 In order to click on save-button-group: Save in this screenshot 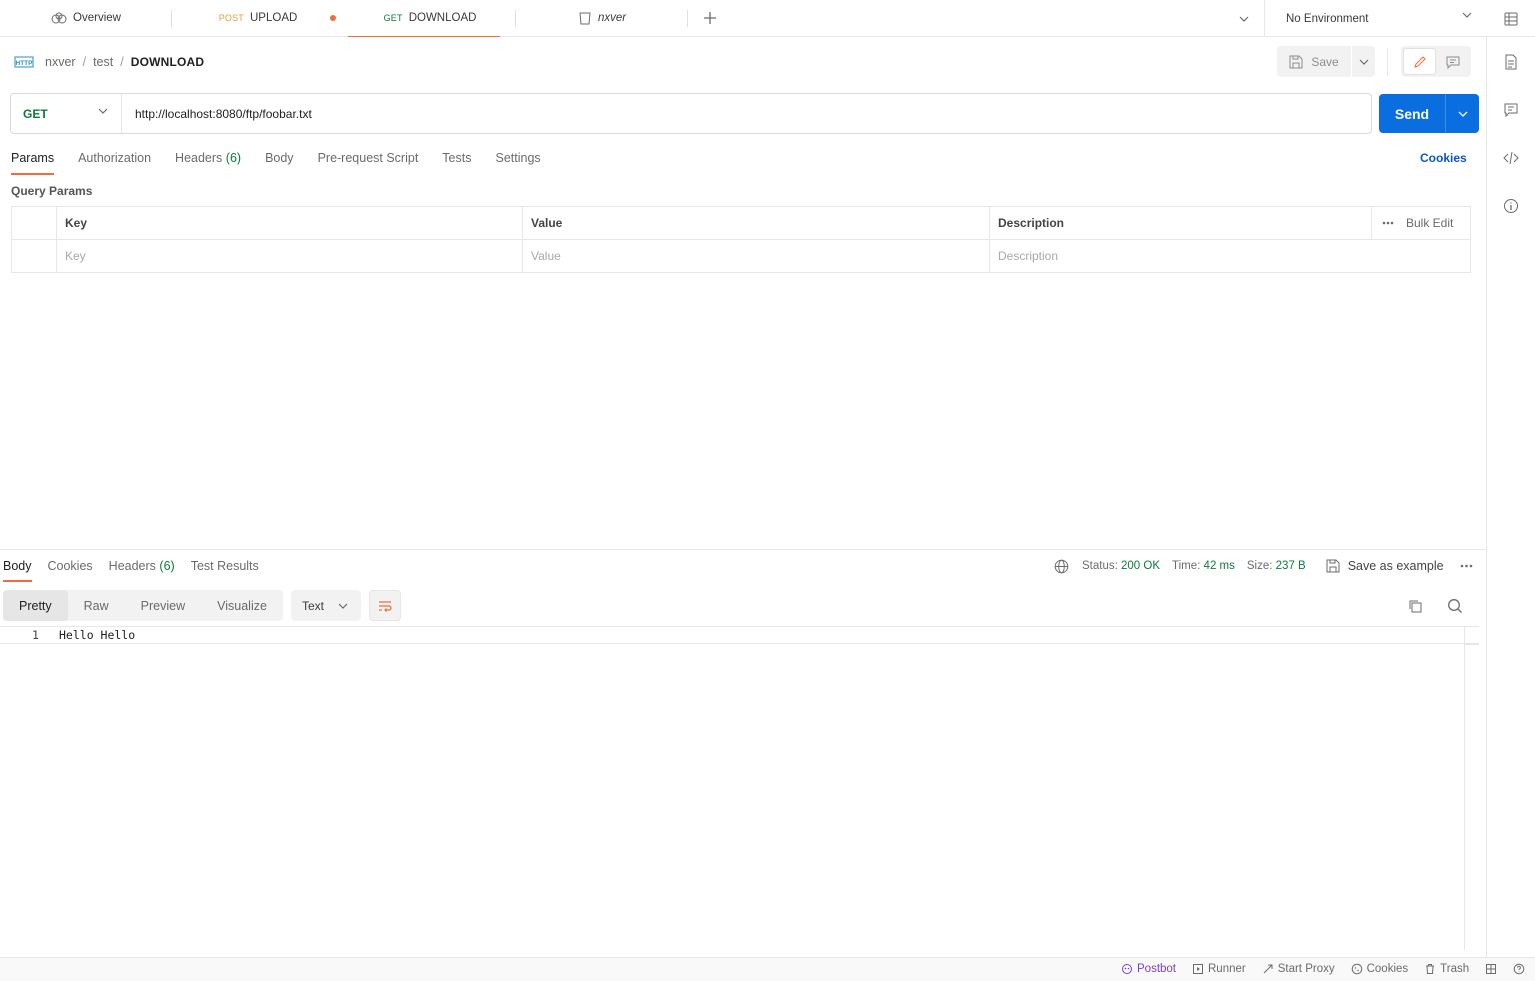, I will do `click(1326, 61)`.